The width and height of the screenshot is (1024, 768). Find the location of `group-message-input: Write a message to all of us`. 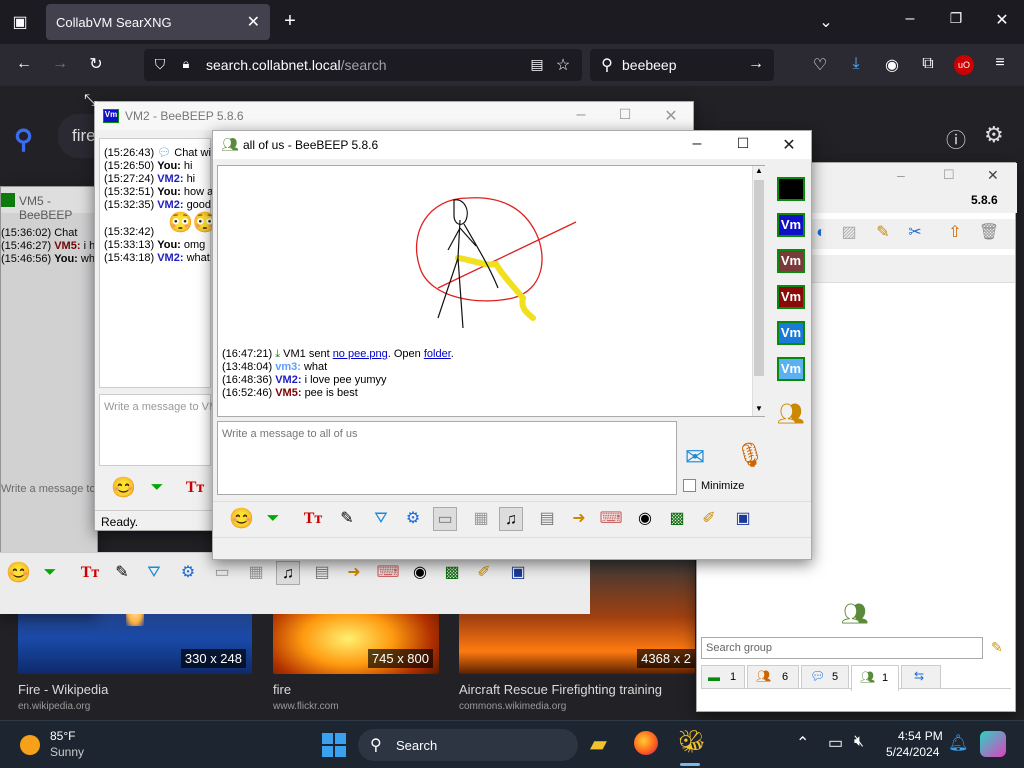

group-message-input: Write a message to all of us is located at coordinates (447, 458).